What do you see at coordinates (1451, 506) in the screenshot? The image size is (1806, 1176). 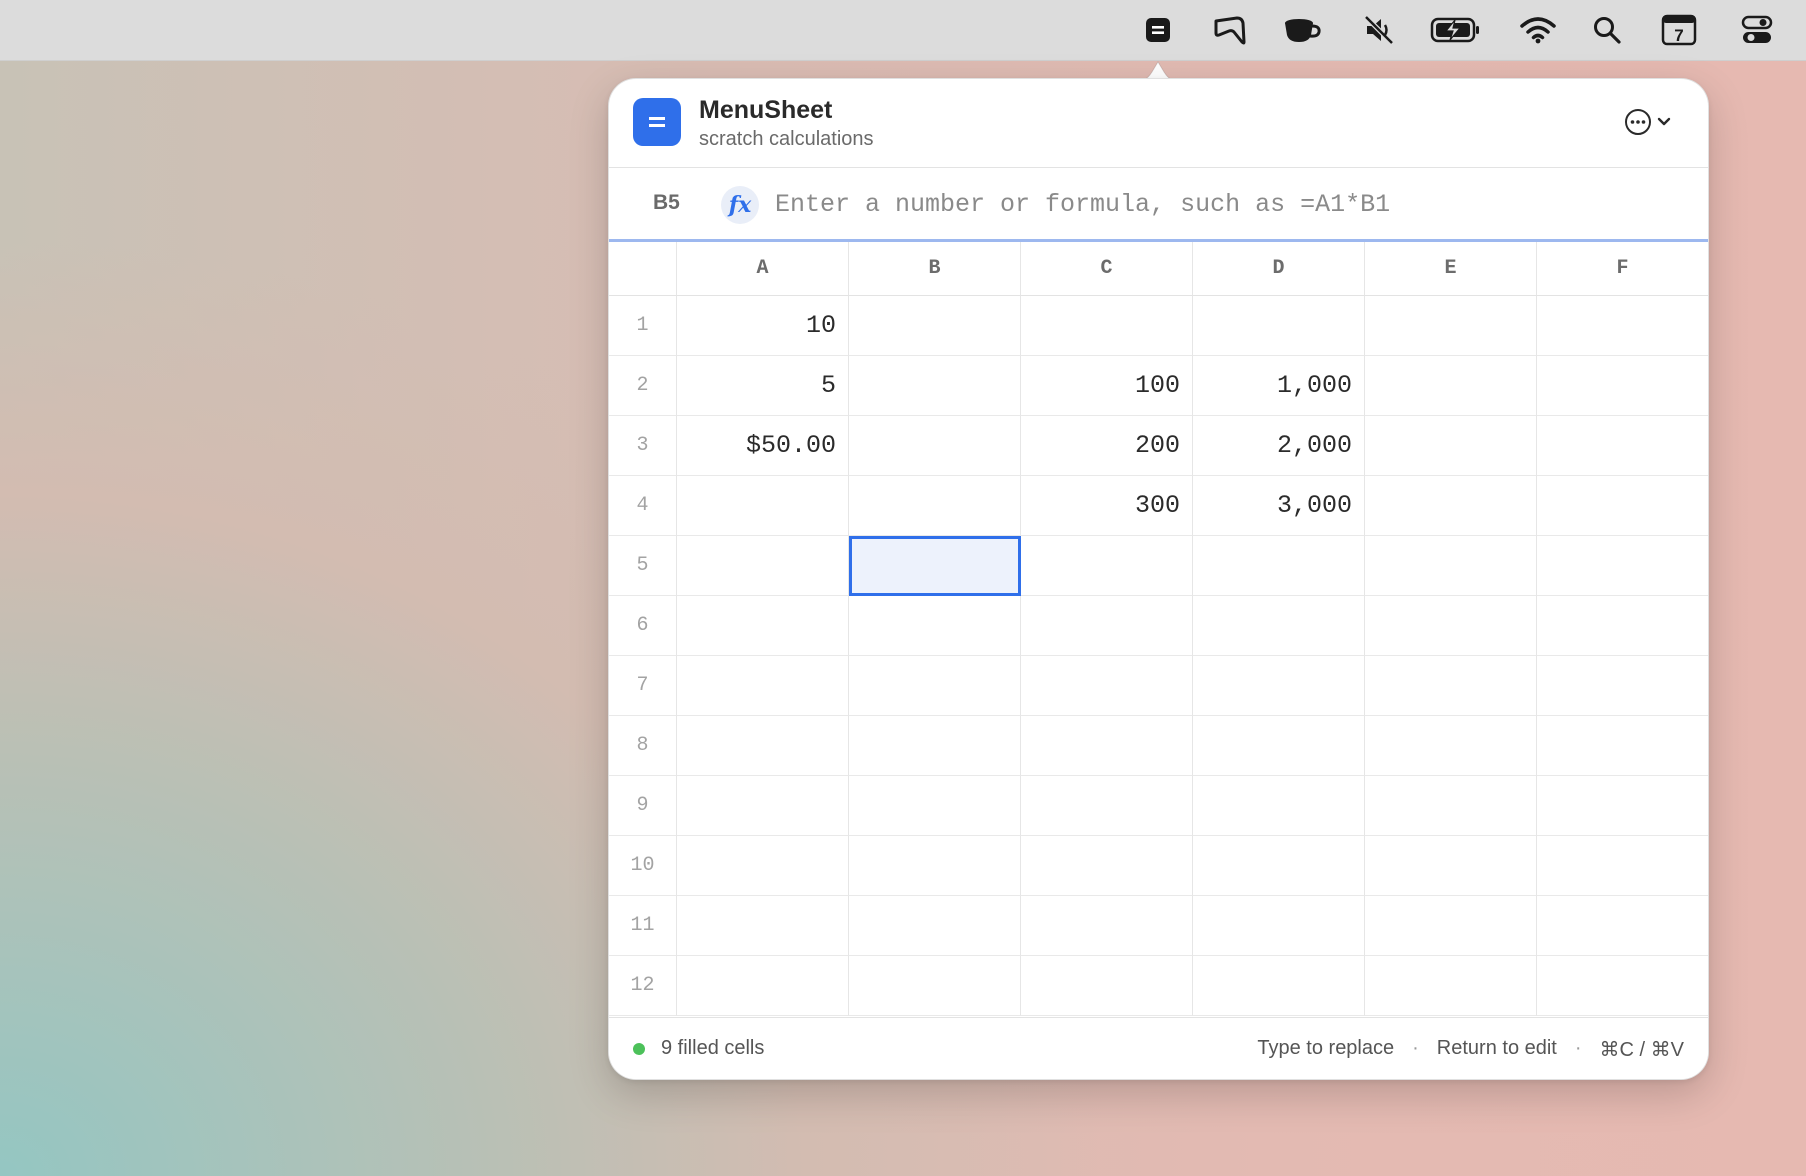 I see `cell-e4` at bounding box center [1451, 506].